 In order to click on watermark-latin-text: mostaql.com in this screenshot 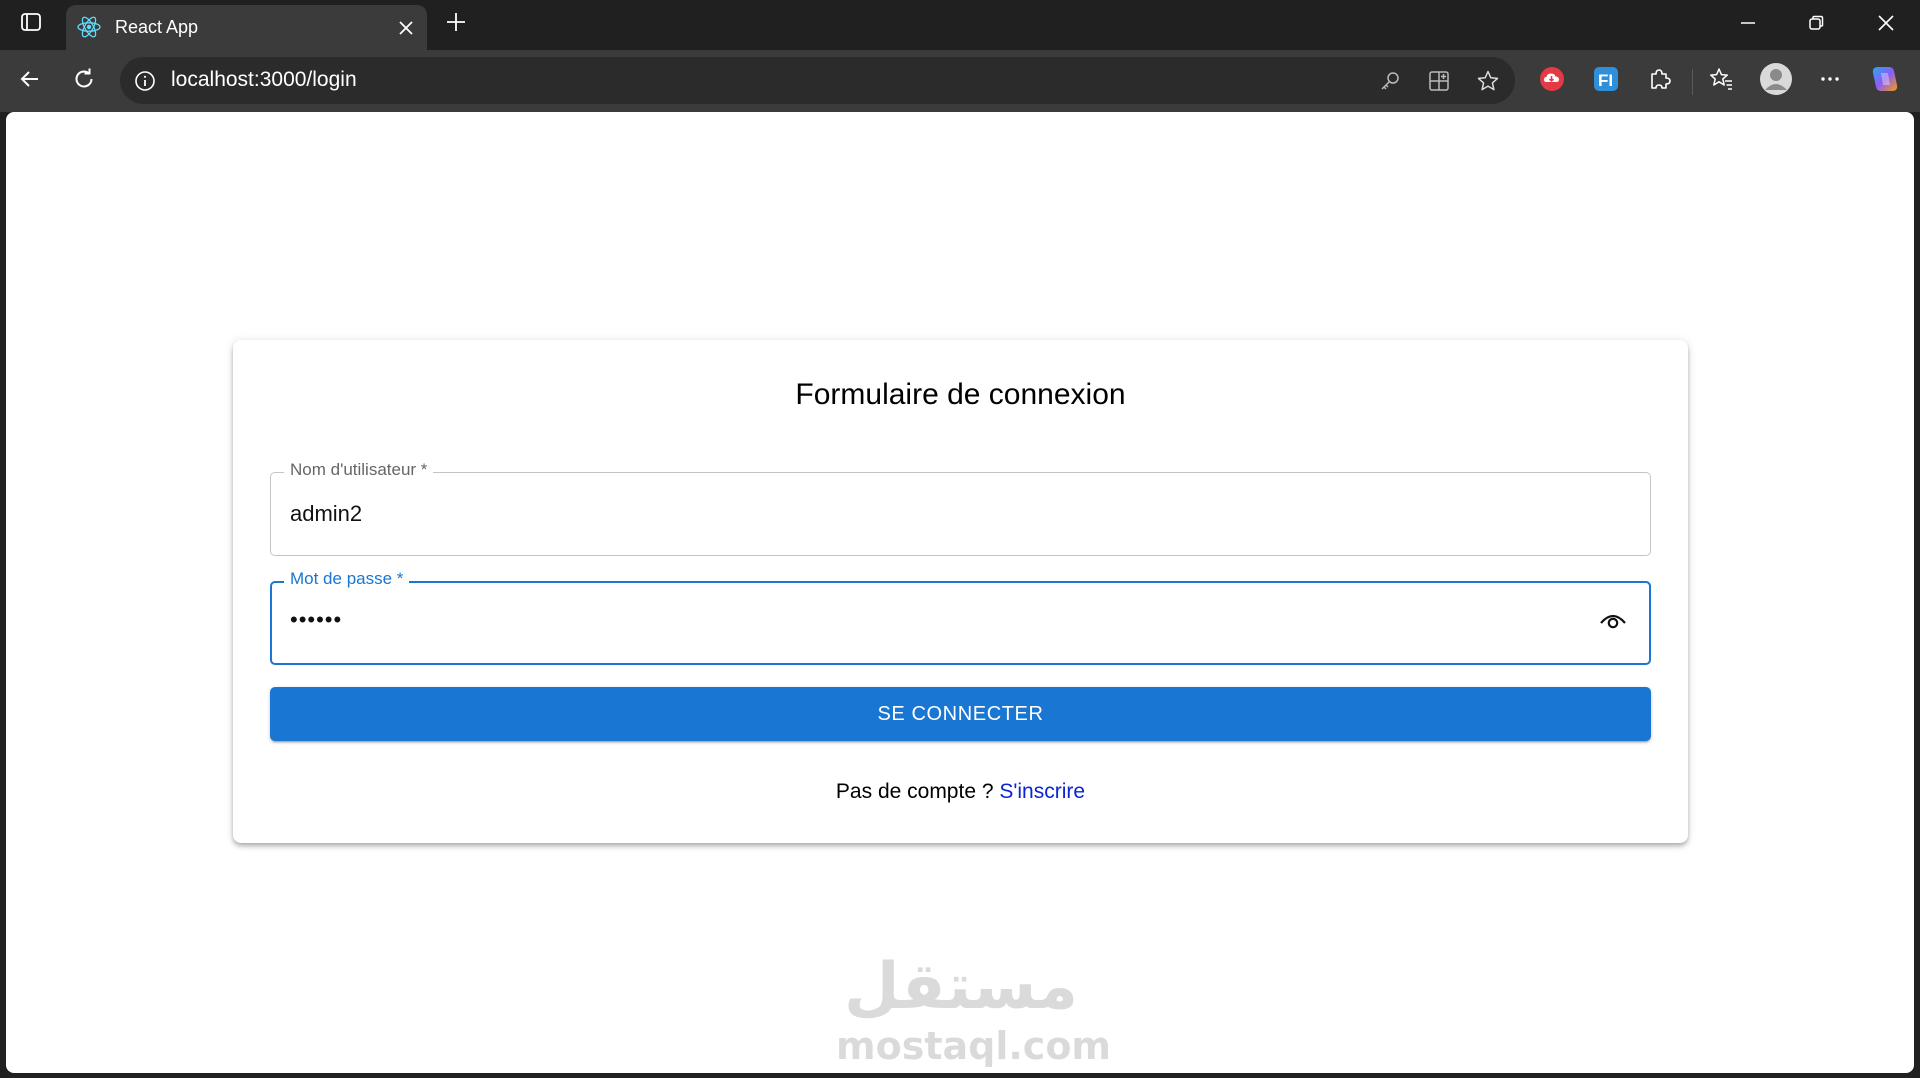, I will do `click(974, 1046)`.